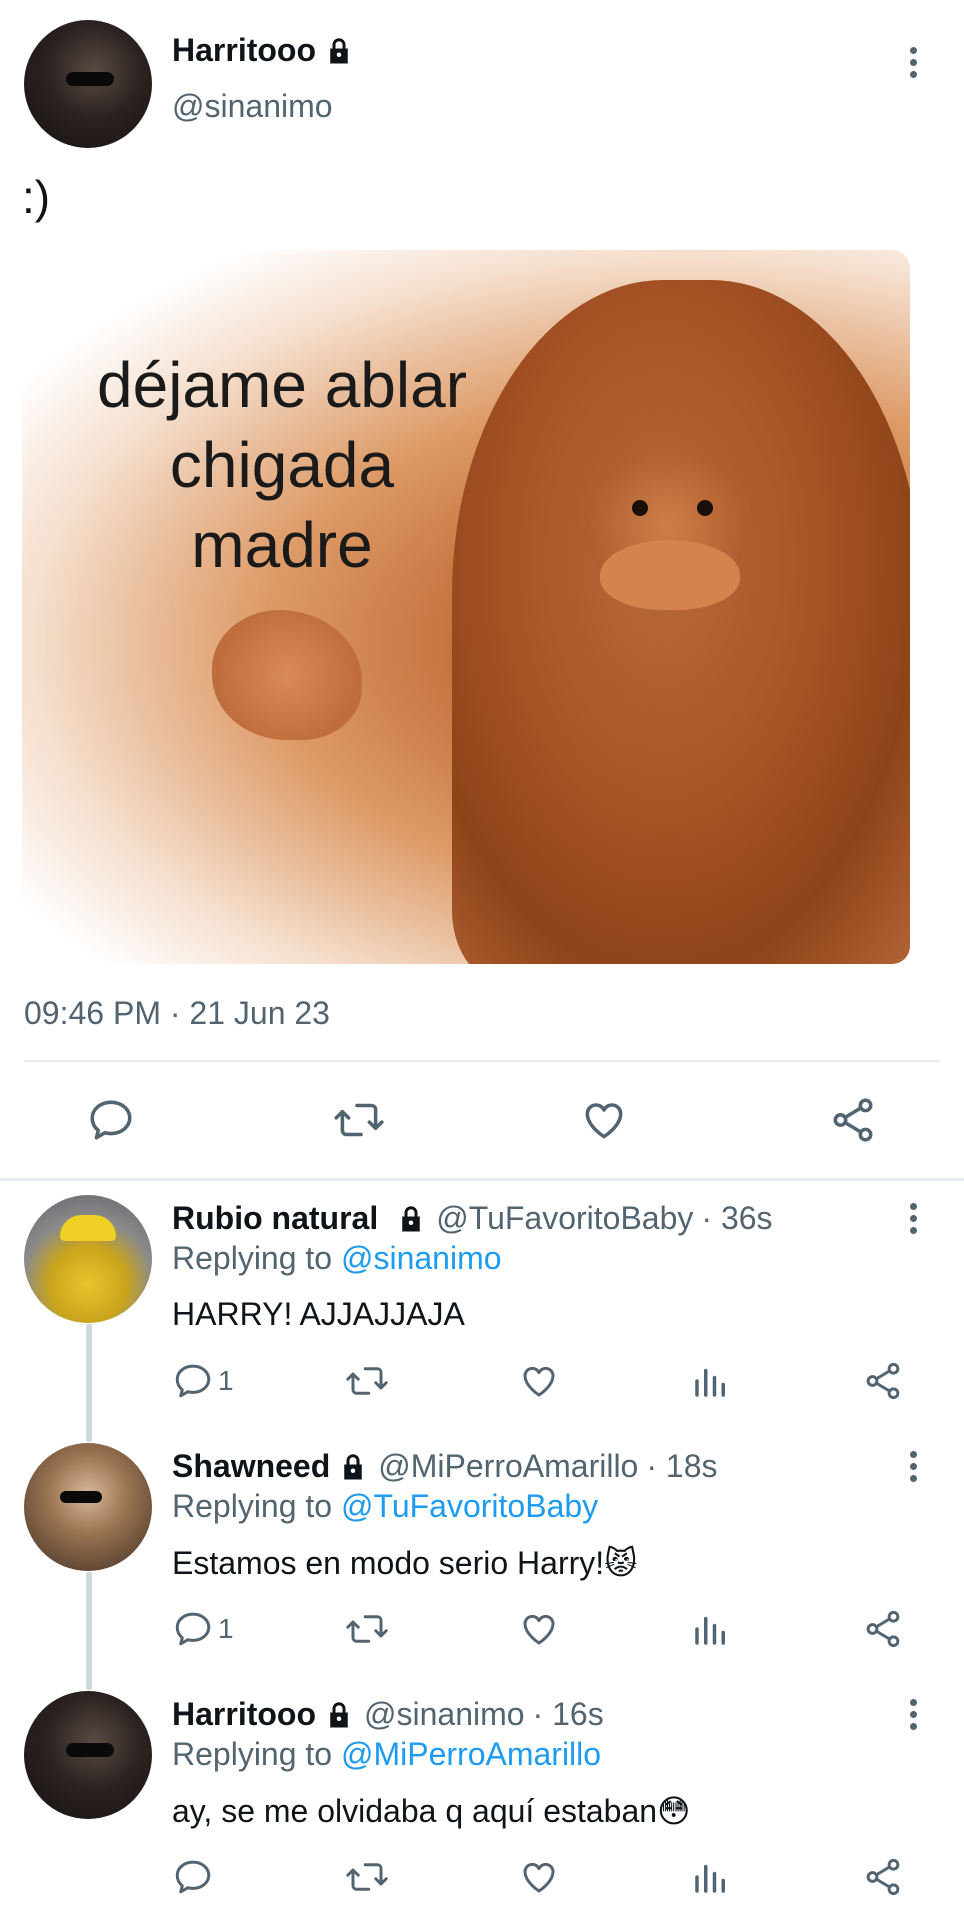 This screenshot has width=964, height=1920. I want to click on reply-age: · 36s, so click(736, 1218).